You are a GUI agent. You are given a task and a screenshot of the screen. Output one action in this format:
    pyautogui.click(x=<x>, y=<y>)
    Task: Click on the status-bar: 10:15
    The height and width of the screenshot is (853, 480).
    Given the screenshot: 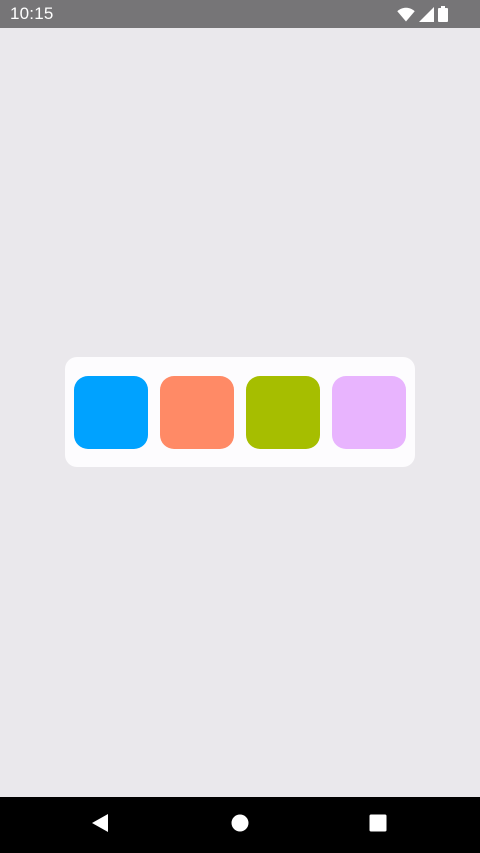 What is the action you would take?
    pyautogui.click(x=240, y=14)
    